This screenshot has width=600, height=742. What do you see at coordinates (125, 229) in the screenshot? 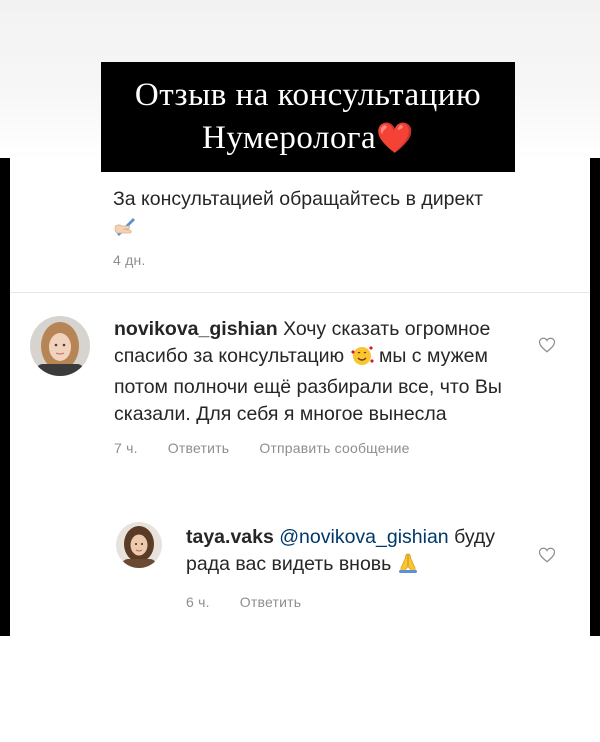
I see `writing-hand-icon` at bounding box center [125, 229].